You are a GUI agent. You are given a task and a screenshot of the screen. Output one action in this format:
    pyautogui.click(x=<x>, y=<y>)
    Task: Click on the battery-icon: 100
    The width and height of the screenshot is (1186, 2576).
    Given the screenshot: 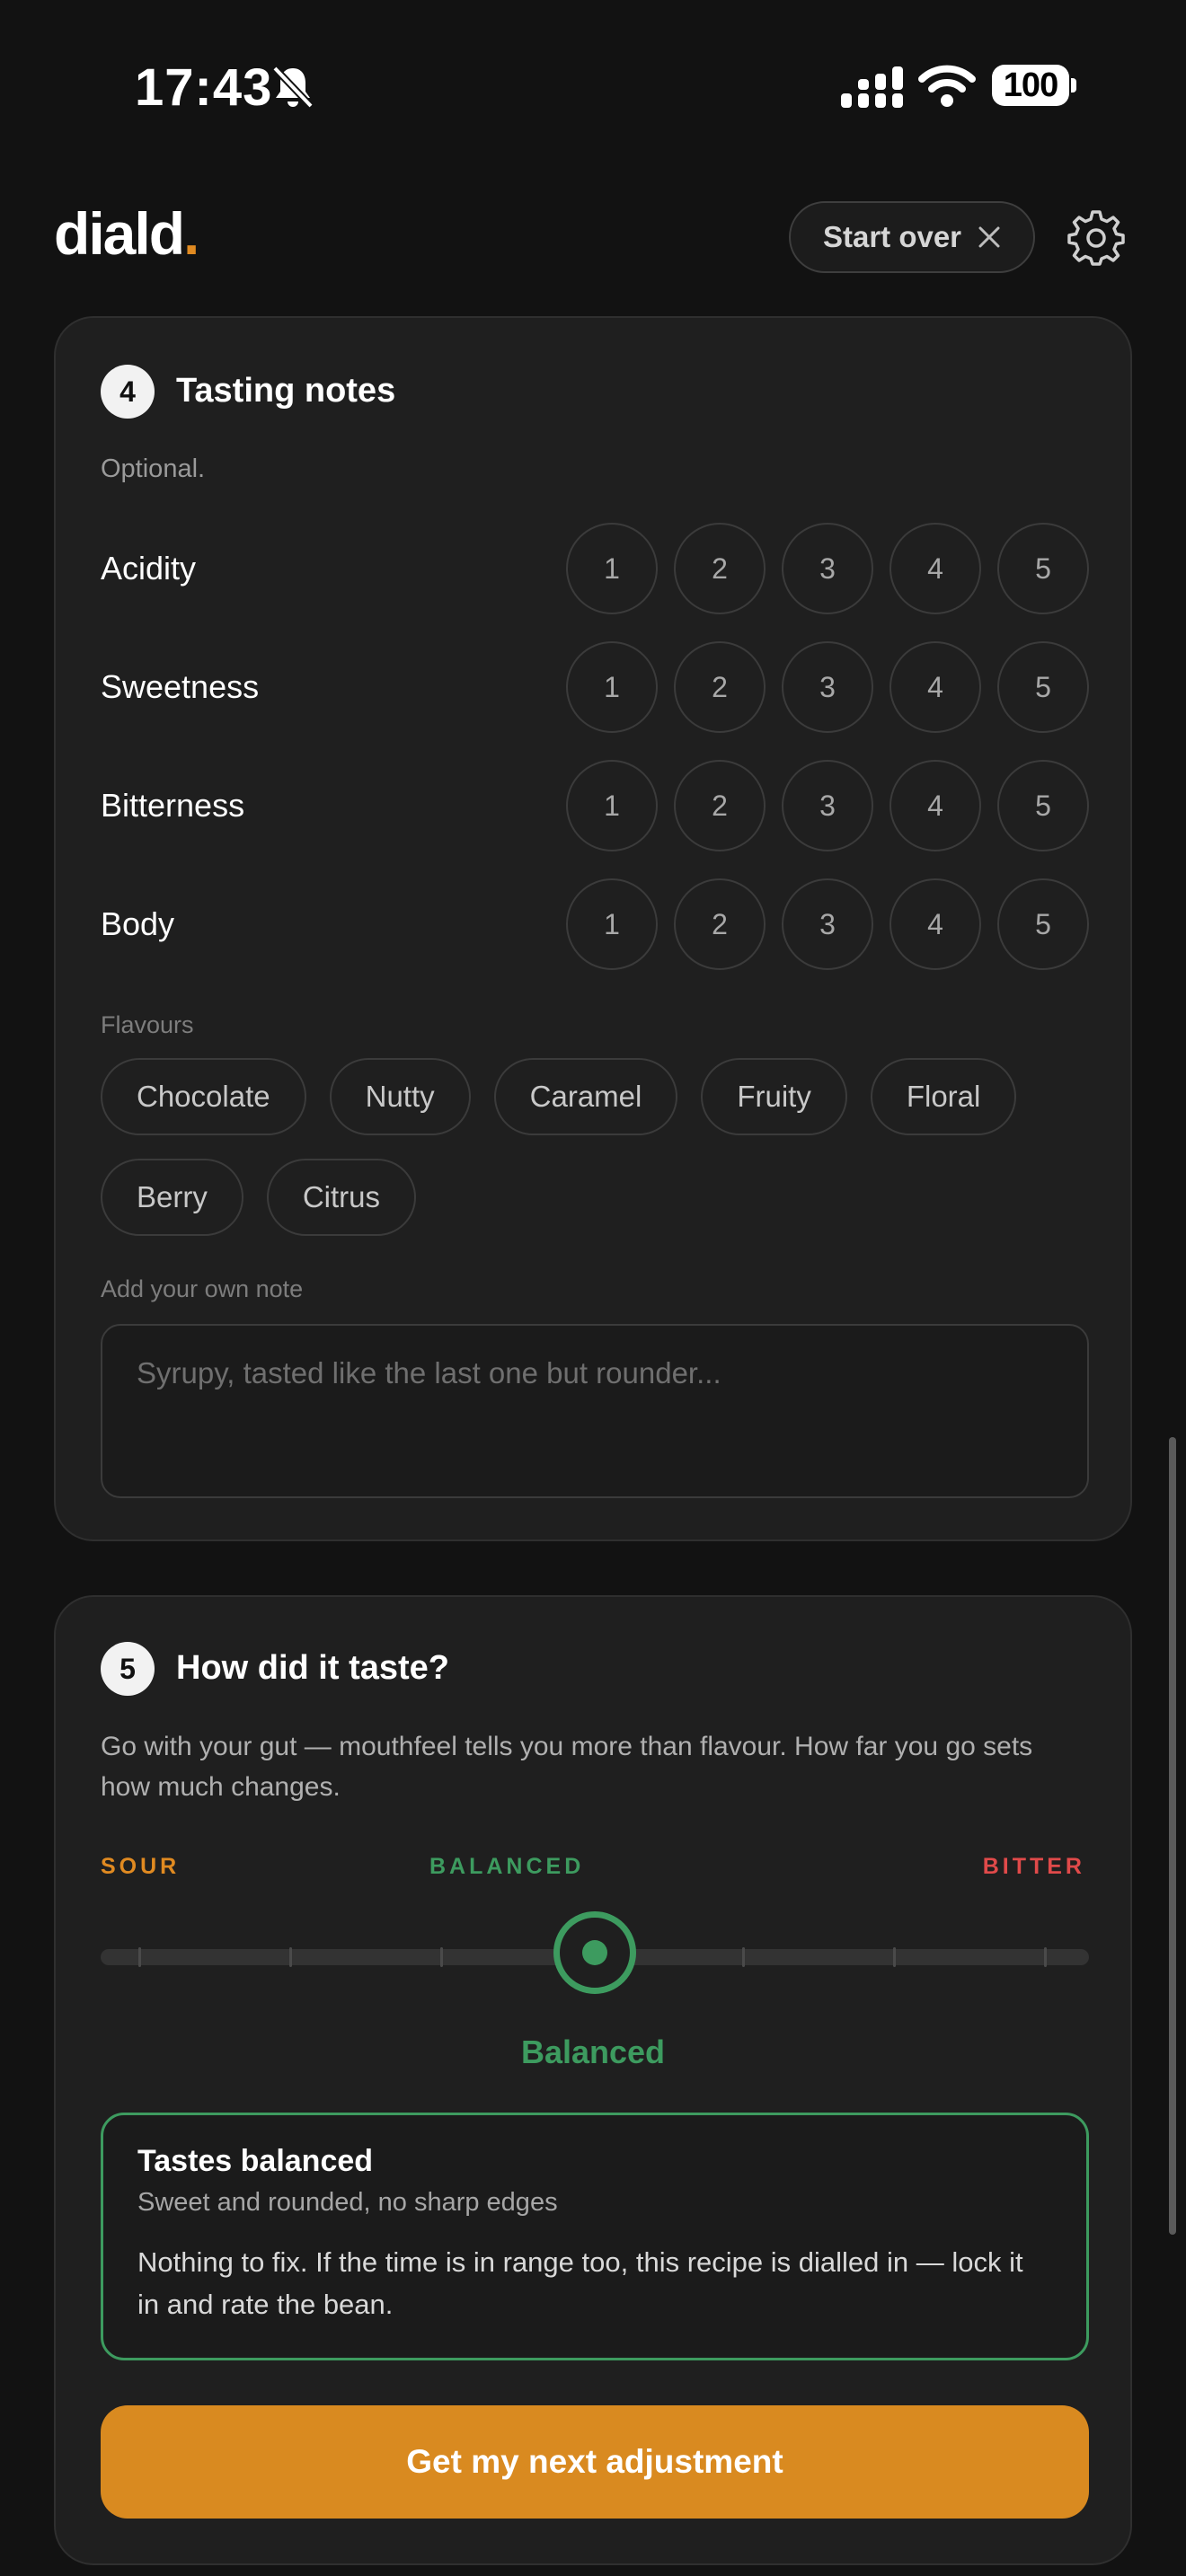 What is the action you would take?
    pyautogui.click(x=1034, y=85)
    